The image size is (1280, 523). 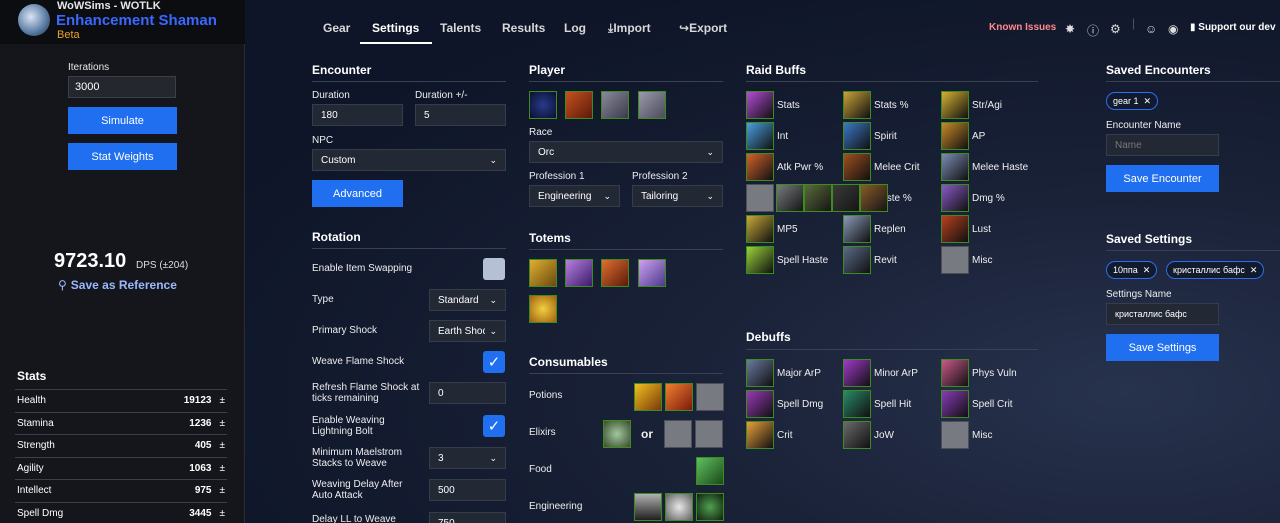 What do you see at coordinates (543, 309) in the screenshot?
I see `totem-call-icon` at bounding box center [543, 309].